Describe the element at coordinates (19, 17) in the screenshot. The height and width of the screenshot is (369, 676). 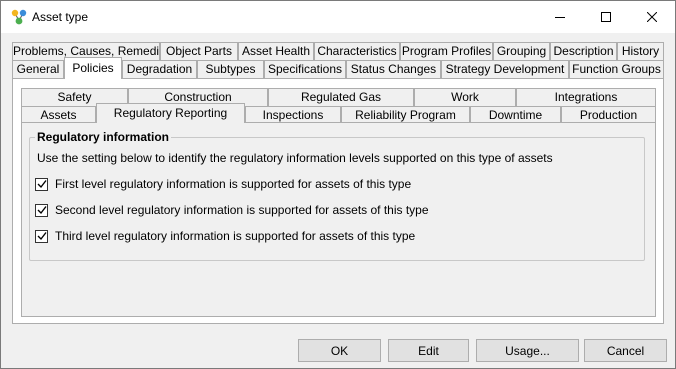
I see `app-icon` at that location.